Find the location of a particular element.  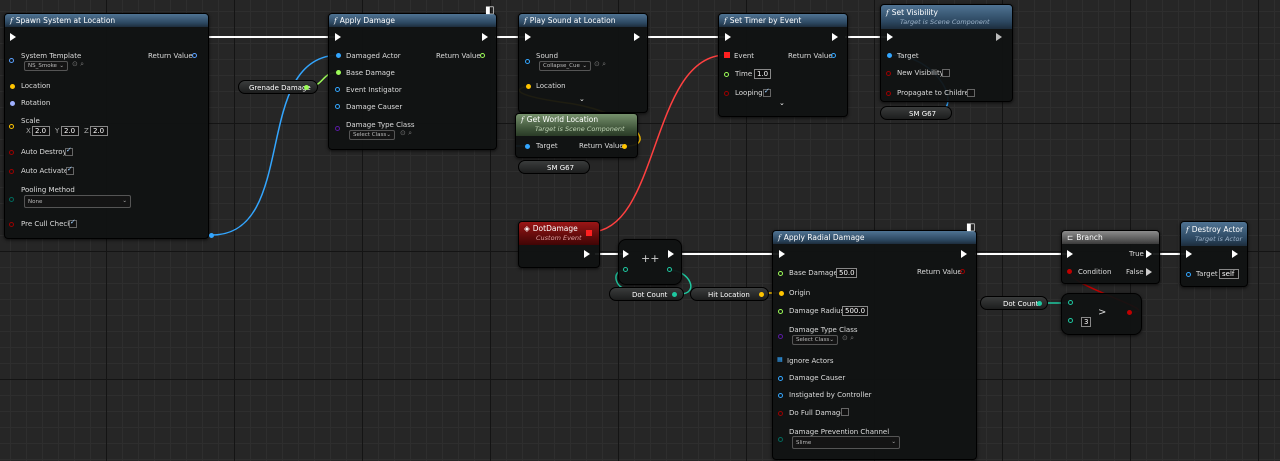

pooling-method-select: None ⌄ is located at coordinates (77, 201).